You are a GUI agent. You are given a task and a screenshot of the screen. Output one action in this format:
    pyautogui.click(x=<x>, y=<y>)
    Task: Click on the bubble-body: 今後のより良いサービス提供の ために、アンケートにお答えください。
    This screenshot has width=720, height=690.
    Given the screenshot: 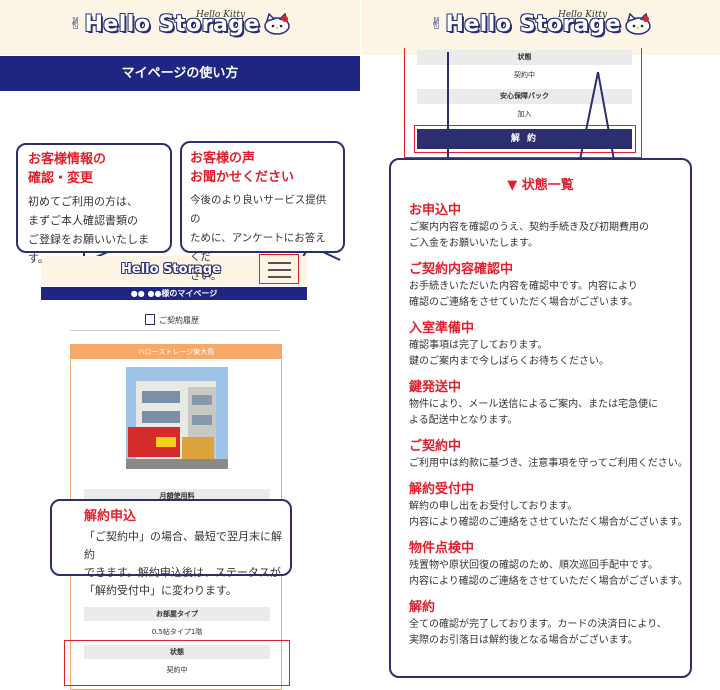 What is the action you would take?
    pyautogui.click(x=262, y=238)
    